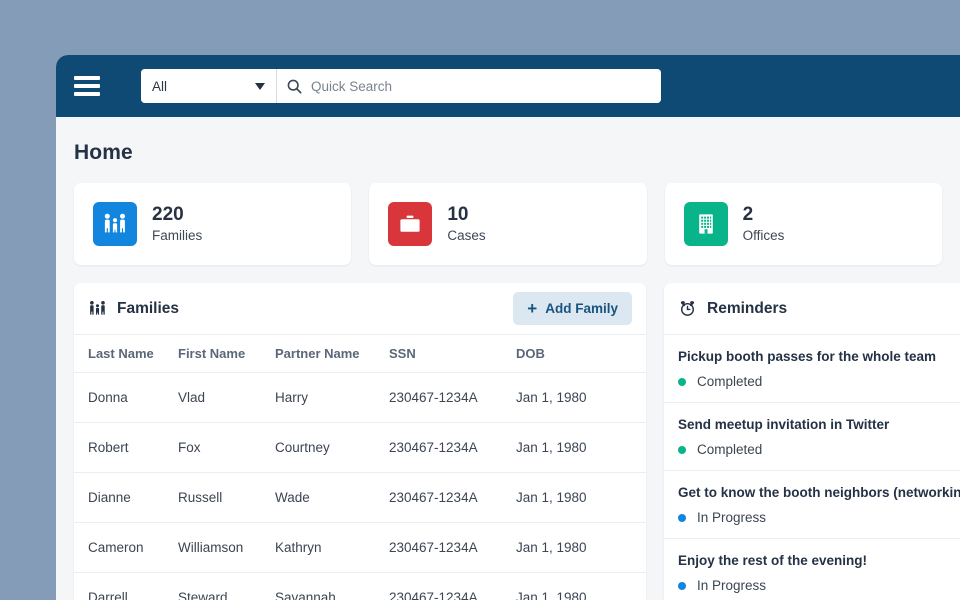 The width and height of the screenshot is (960, 600). Describe the element at coordinates (807, 356) in the screenshot. I see `reminder-text: Pickup booth passes for the whole team` at that location.